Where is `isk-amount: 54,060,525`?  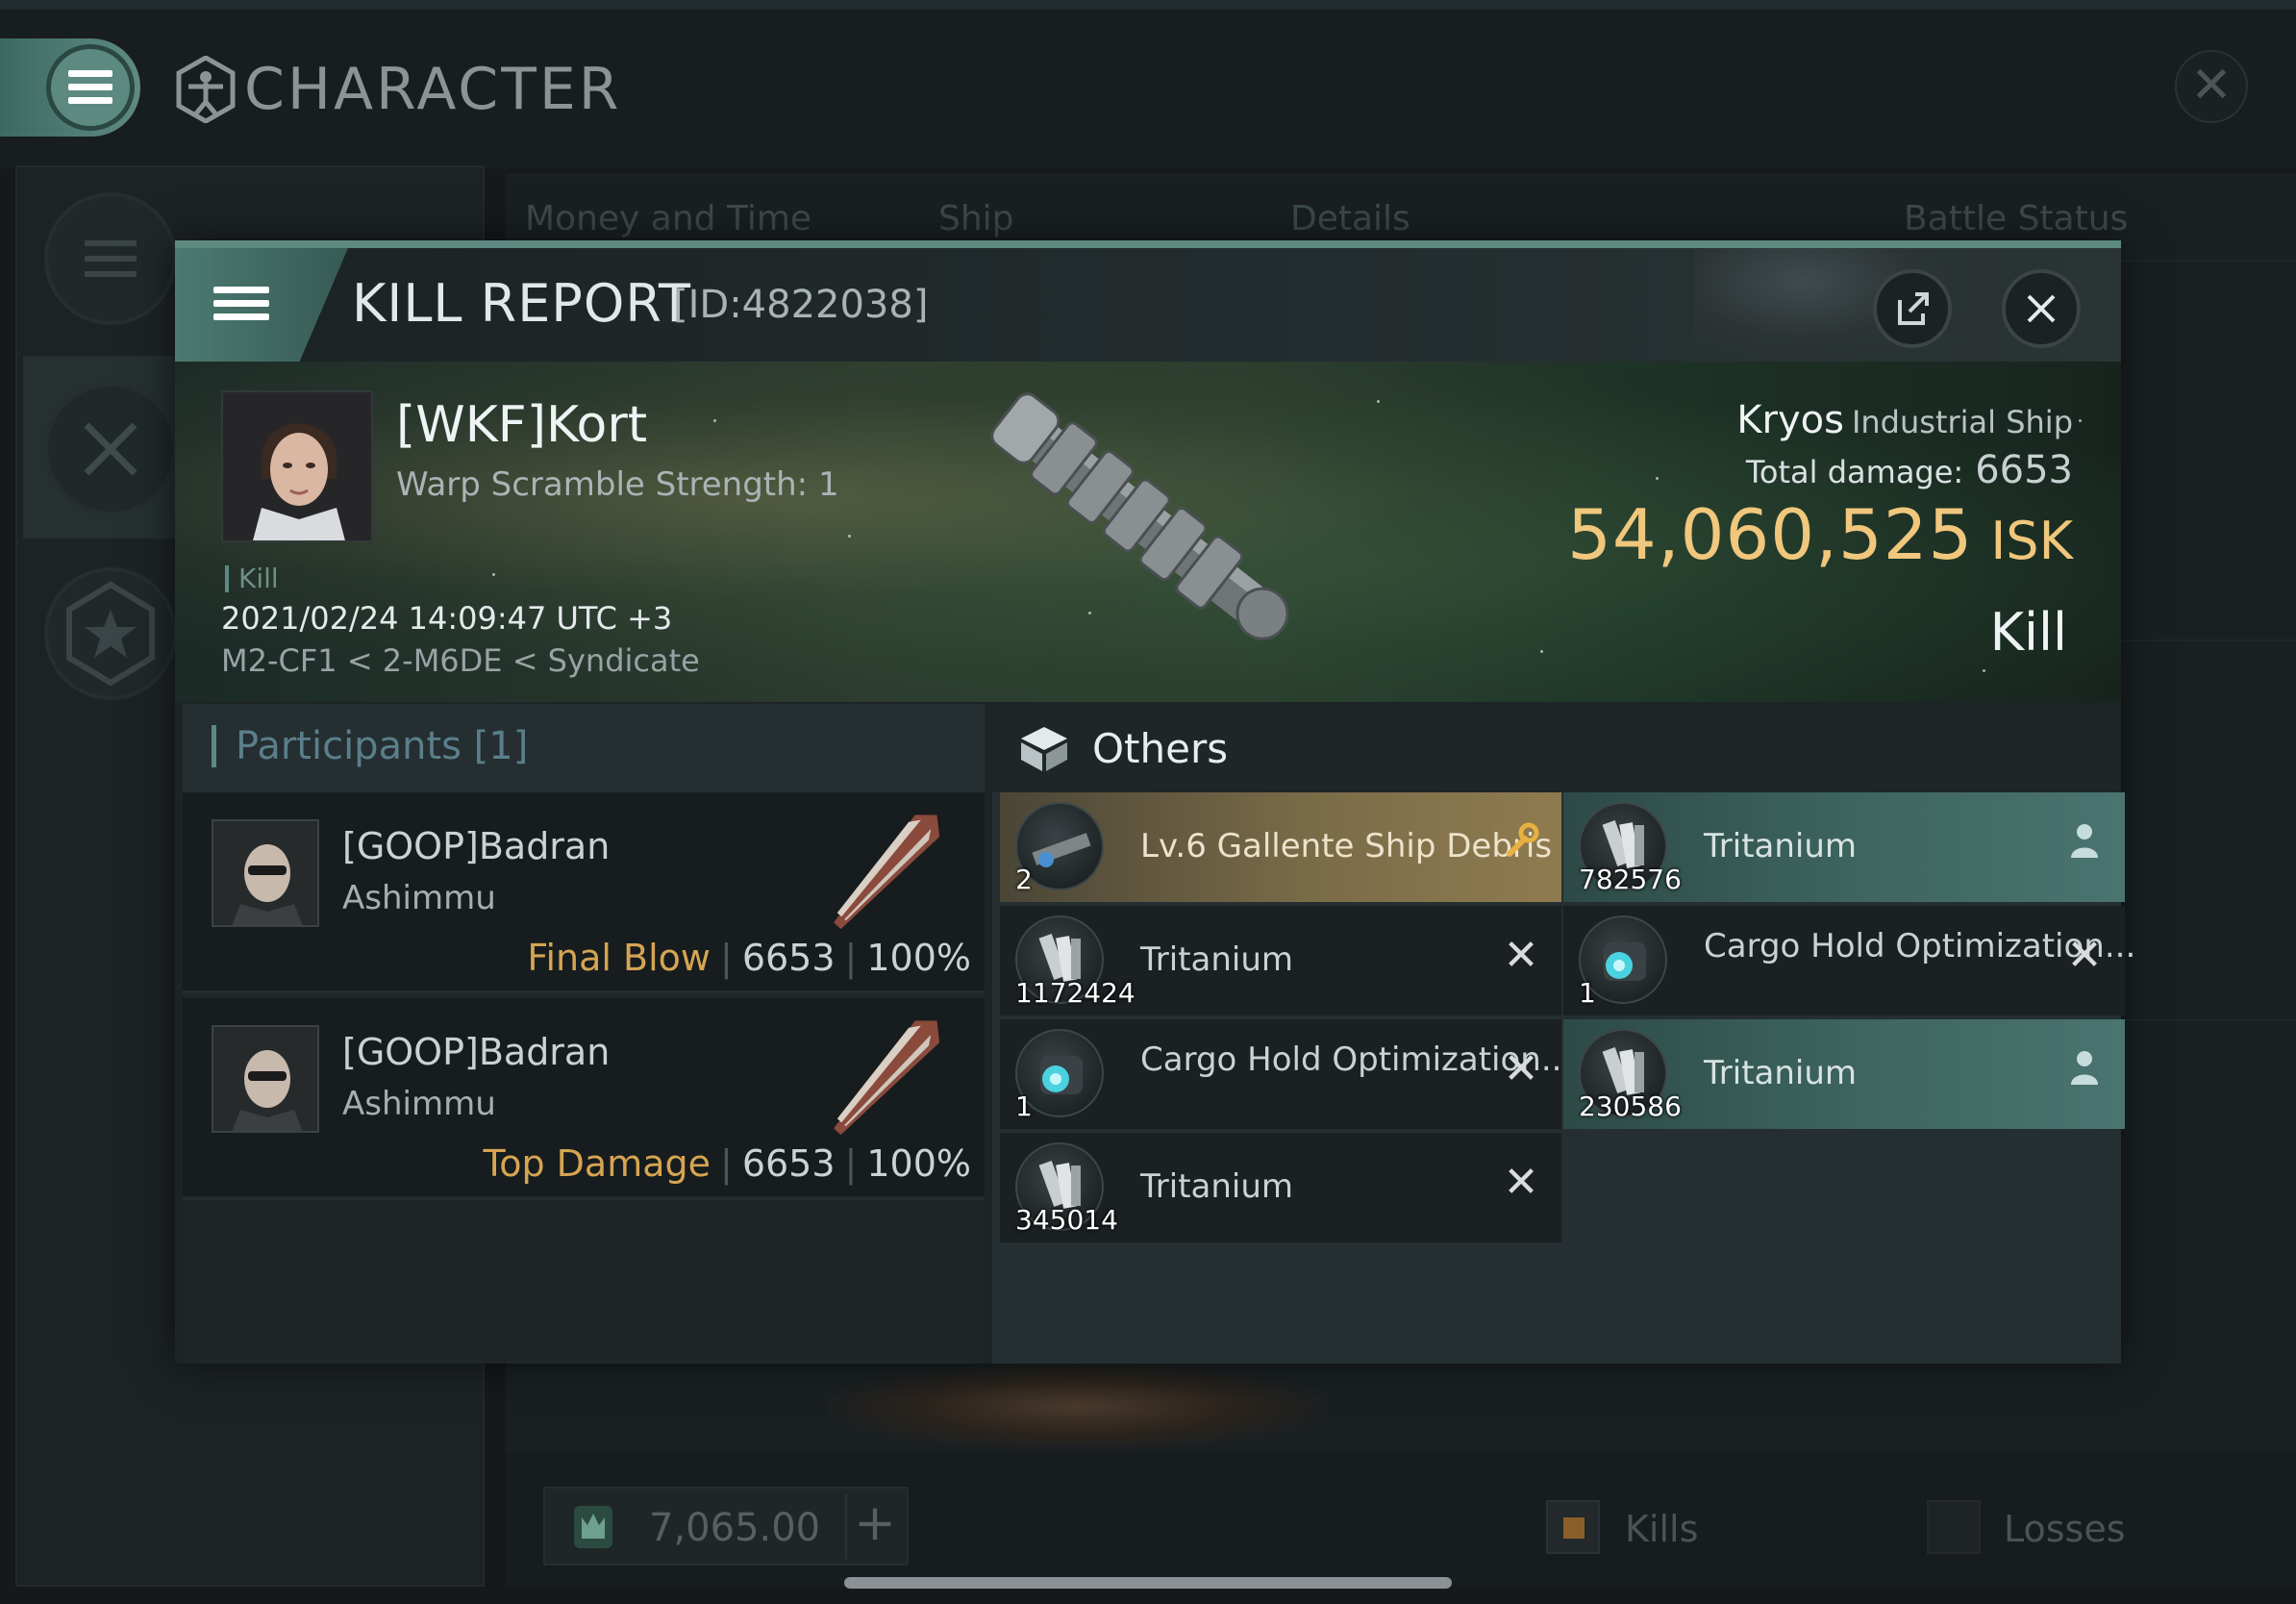
isk-amount: 54,060,525 is located at coordinates (1770, 534).